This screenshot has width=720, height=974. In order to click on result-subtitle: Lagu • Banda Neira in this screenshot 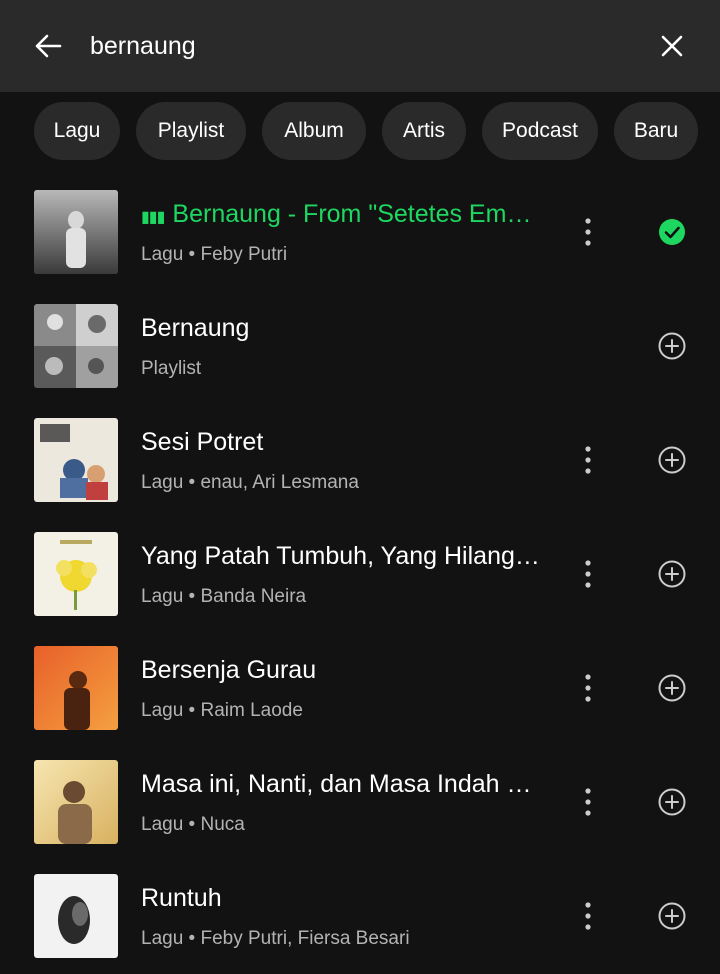, I will do `click(224, 596)`.